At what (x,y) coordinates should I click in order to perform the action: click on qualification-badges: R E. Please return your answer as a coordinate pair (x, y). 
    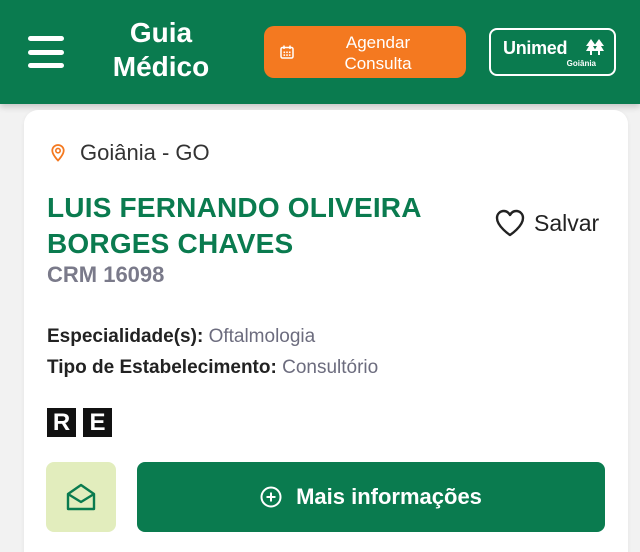
    Looking at the image, I should click on (83, 422).